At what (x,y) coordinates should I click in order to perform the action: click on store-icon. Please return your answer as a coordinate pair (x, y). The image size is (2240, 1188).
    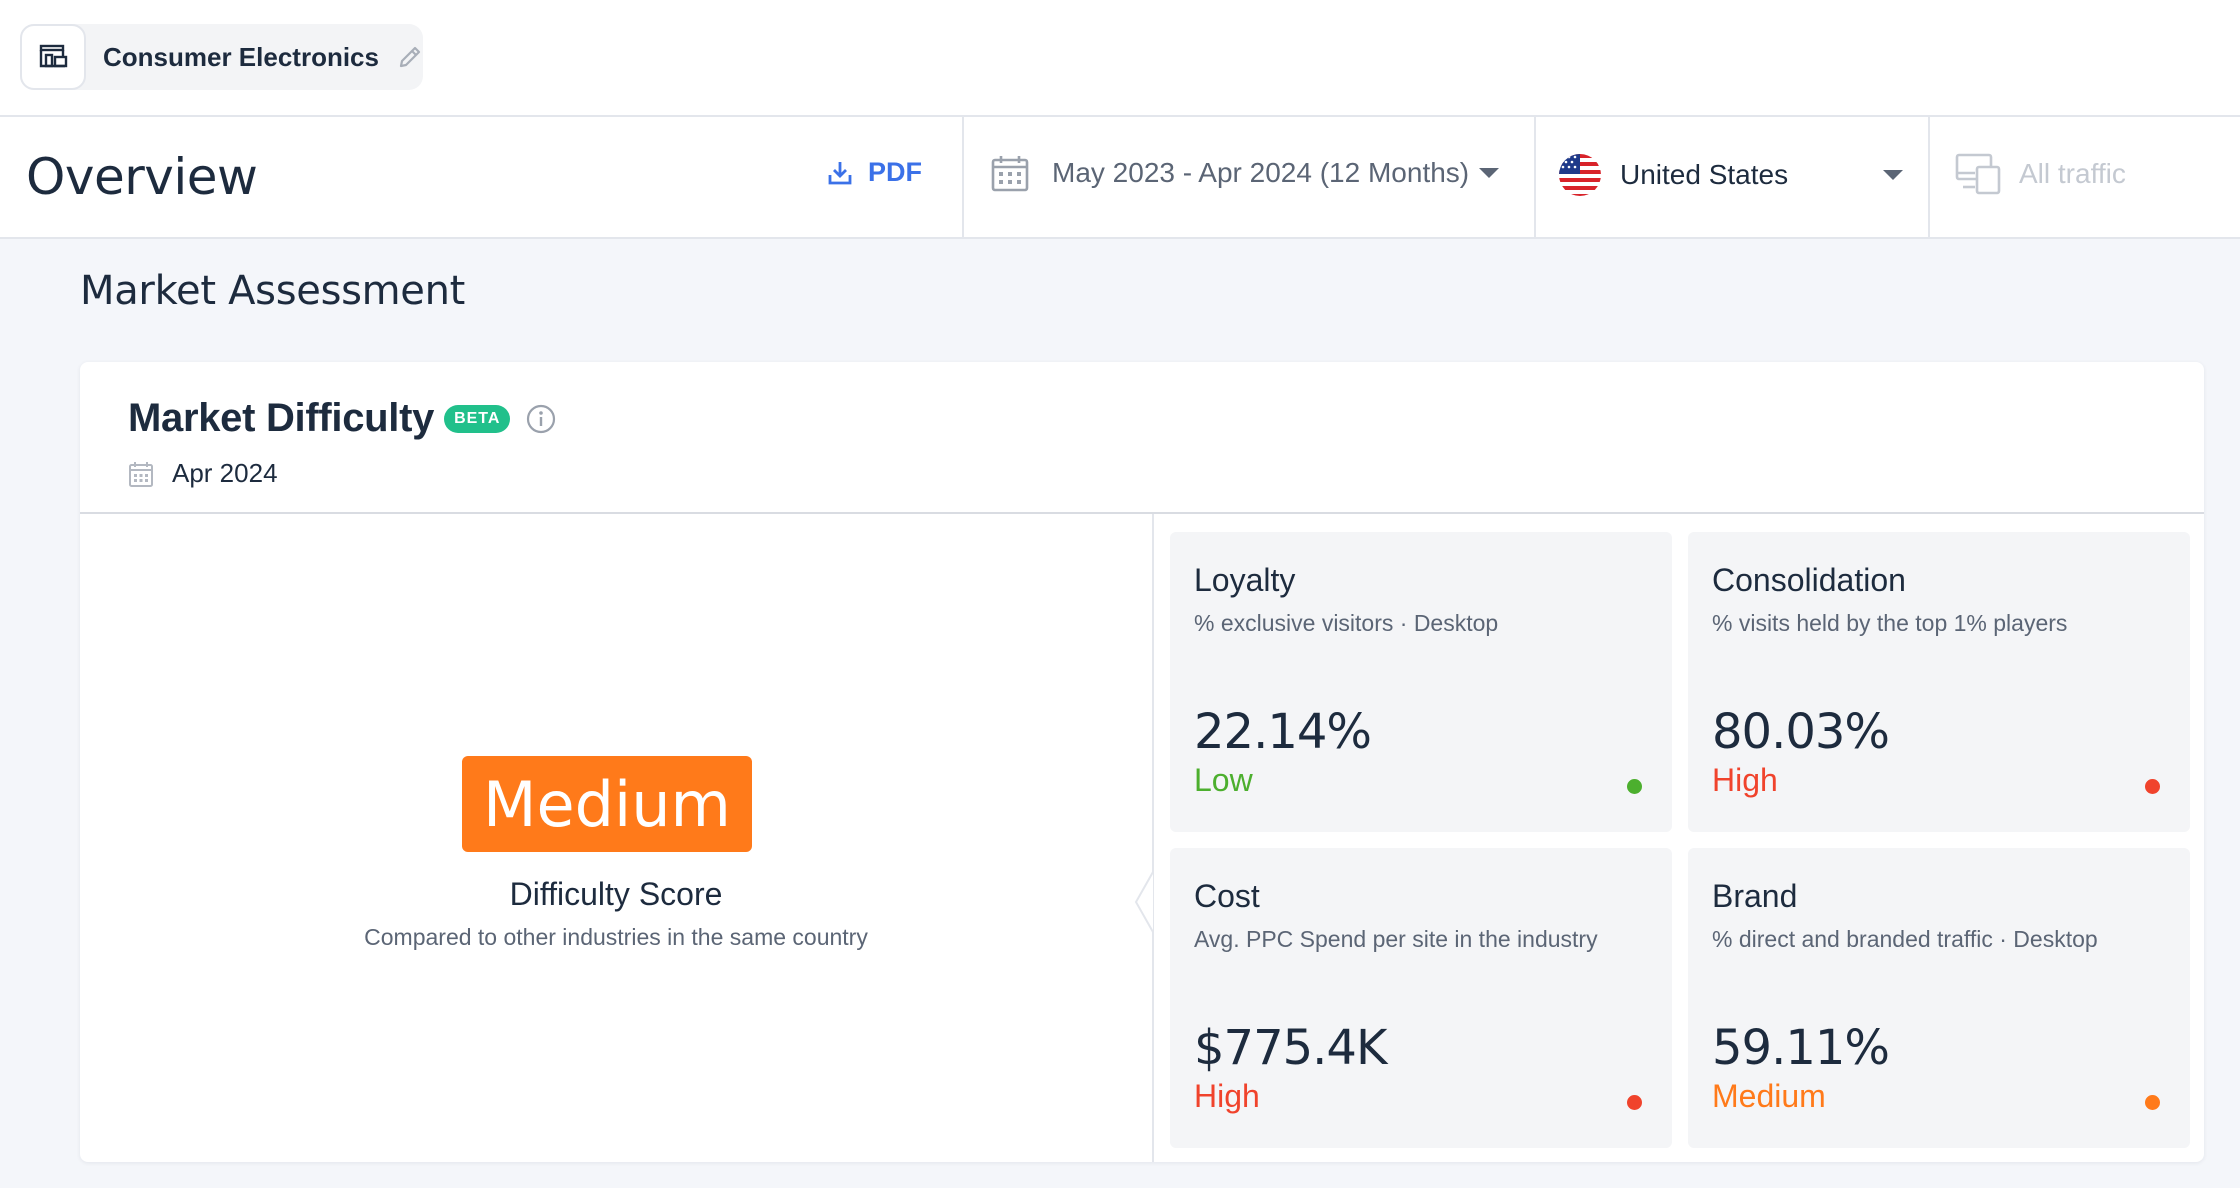
    Looking at the image, I should click on (53, 57).